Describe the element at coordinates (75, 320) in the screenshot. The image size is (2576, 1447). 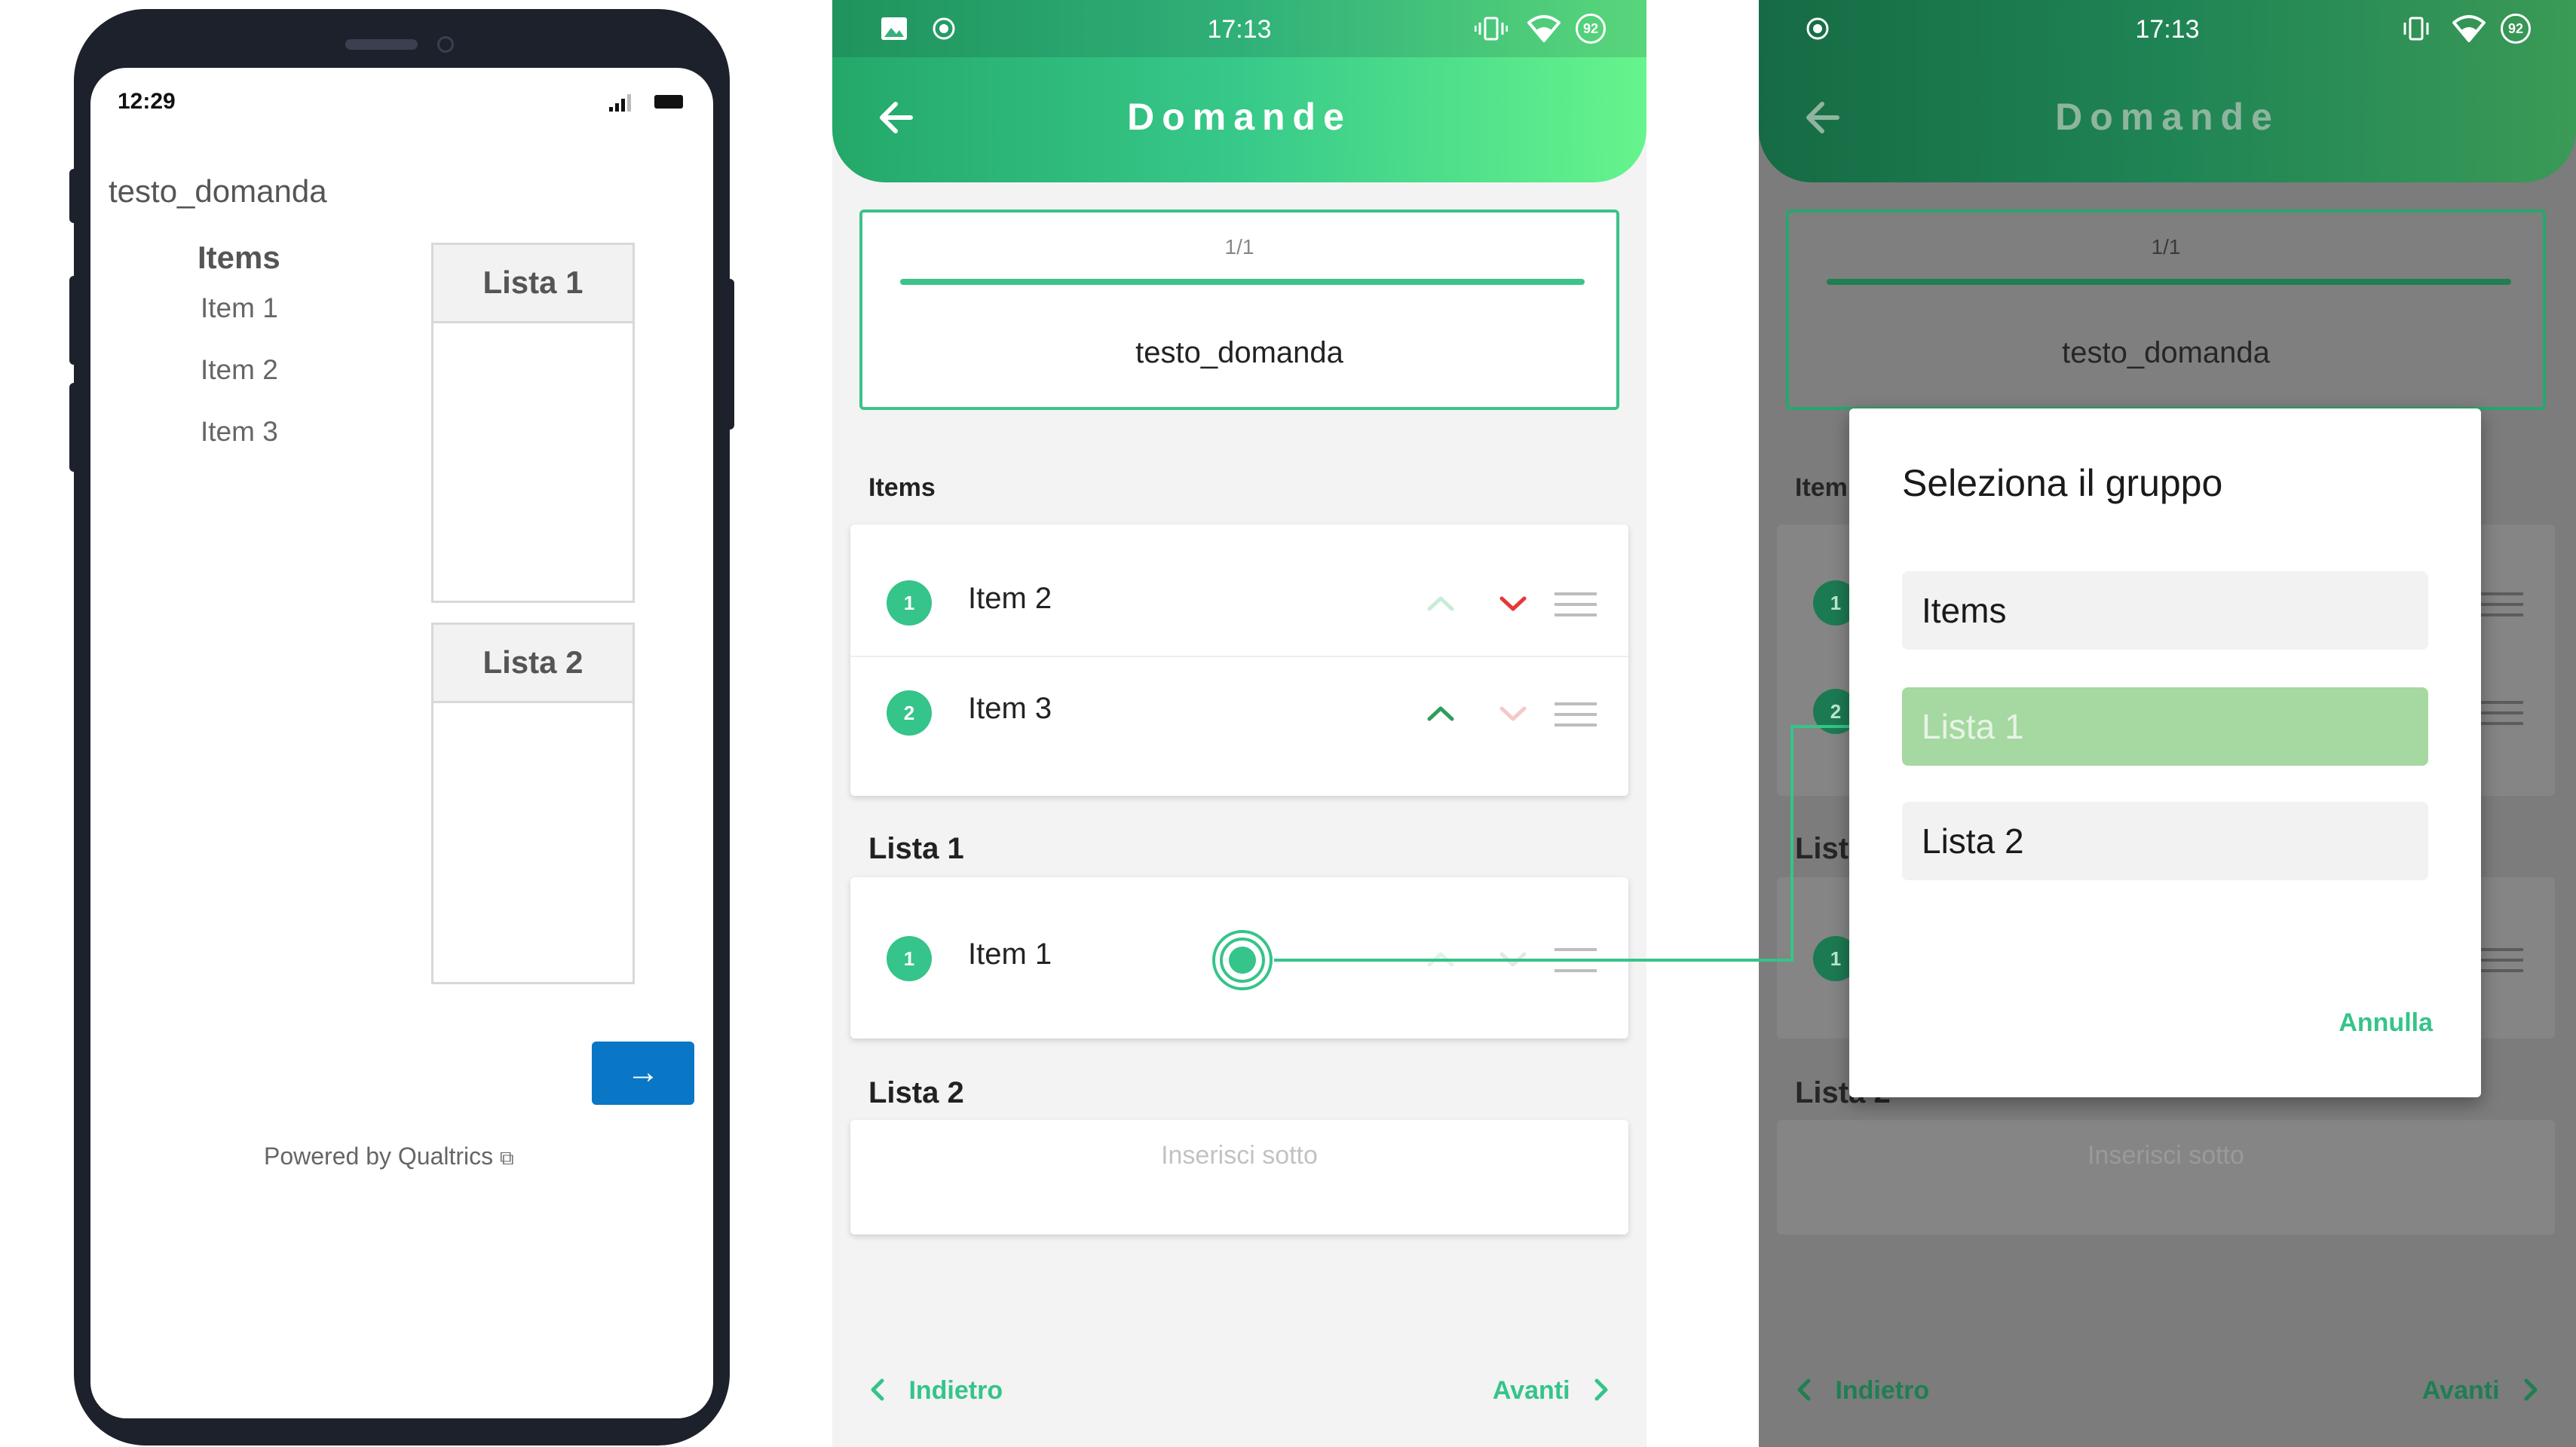
I see `phone-volume-up` at that location.